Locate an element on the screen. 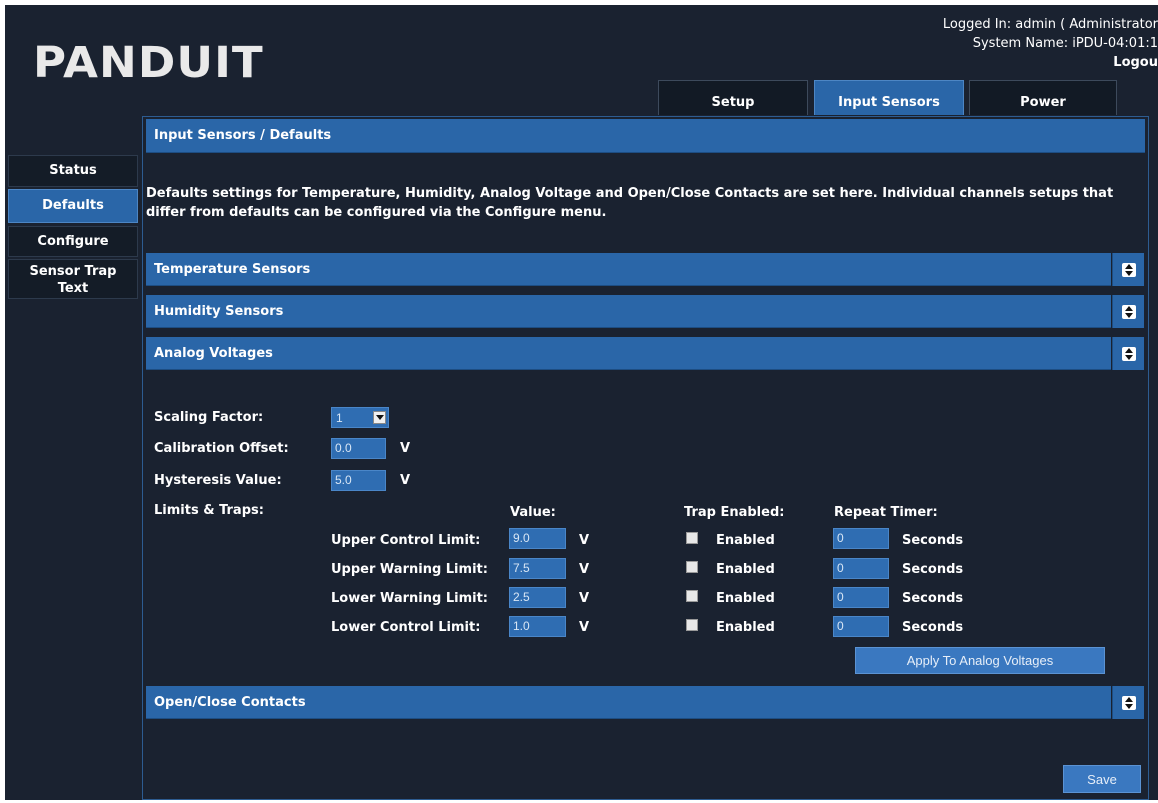 This screenshot has width=1158, height=803. calibration-offset-label: Calibration Offset: is located at coordinates (221, 448).